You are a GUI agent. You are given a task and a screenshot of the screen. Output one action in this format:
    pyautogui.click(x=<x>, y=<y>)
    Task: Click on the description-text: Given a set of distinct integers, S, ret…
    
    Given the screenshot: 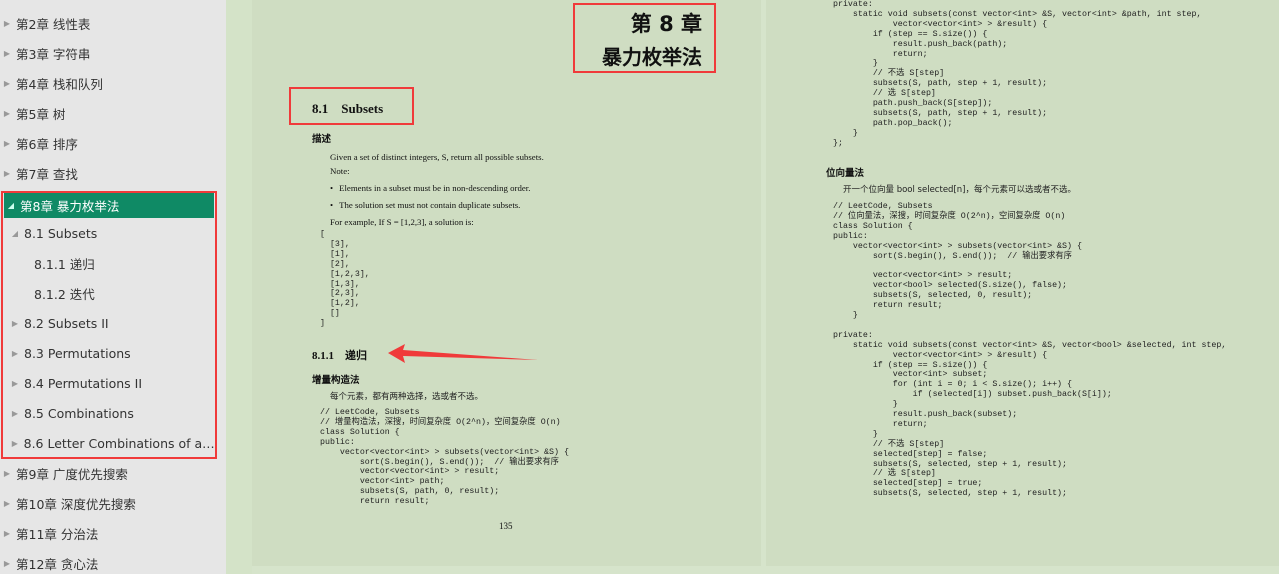 What is the action you would take?
    pyautogui.click(x=437, y=157)
    